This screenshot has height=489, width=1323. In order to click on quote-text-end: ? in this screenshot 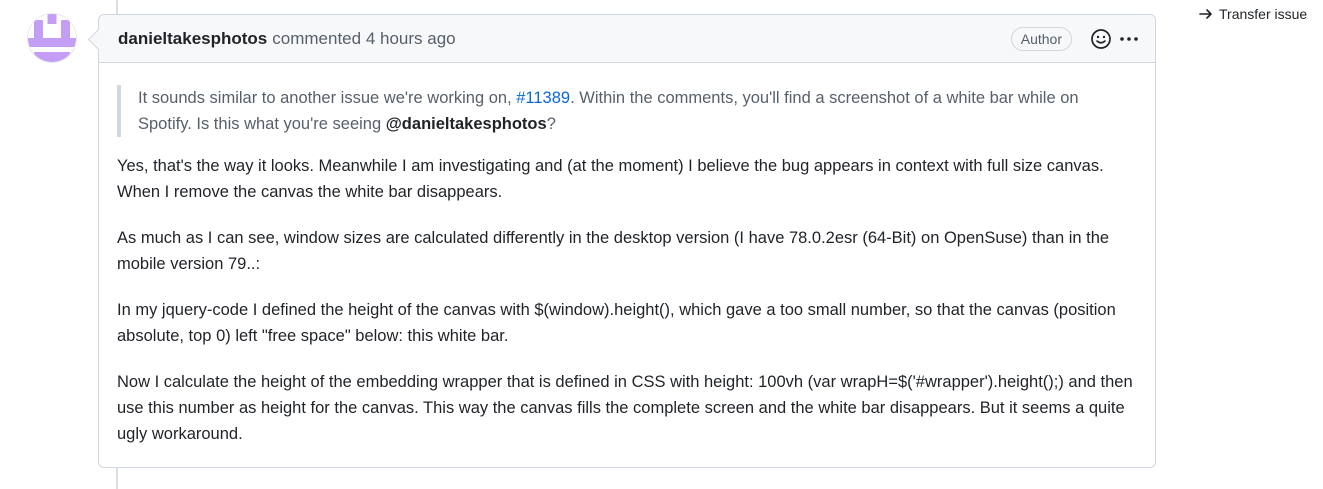, I will do `click(551, 124)`.